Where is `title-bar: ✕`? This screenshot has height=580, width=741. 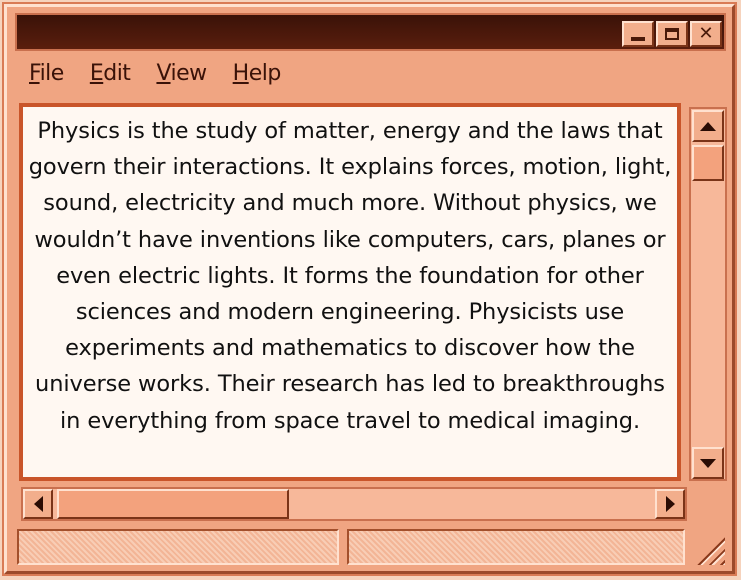
title-bar: ✕ is located at coordinates (370, 32).